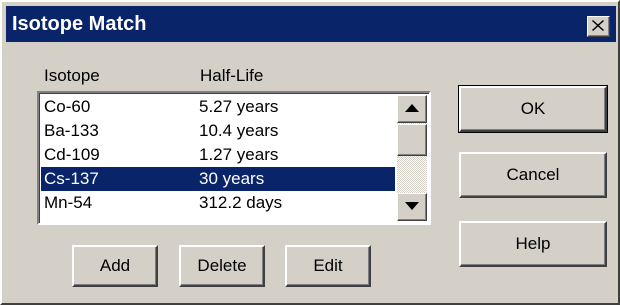 The height and width of the screenshot is (305, 620). What do you see at coordinates (67, 106) in the screenshot?
I see `isotope-name: Co-60` at bounding box center [67, 106].